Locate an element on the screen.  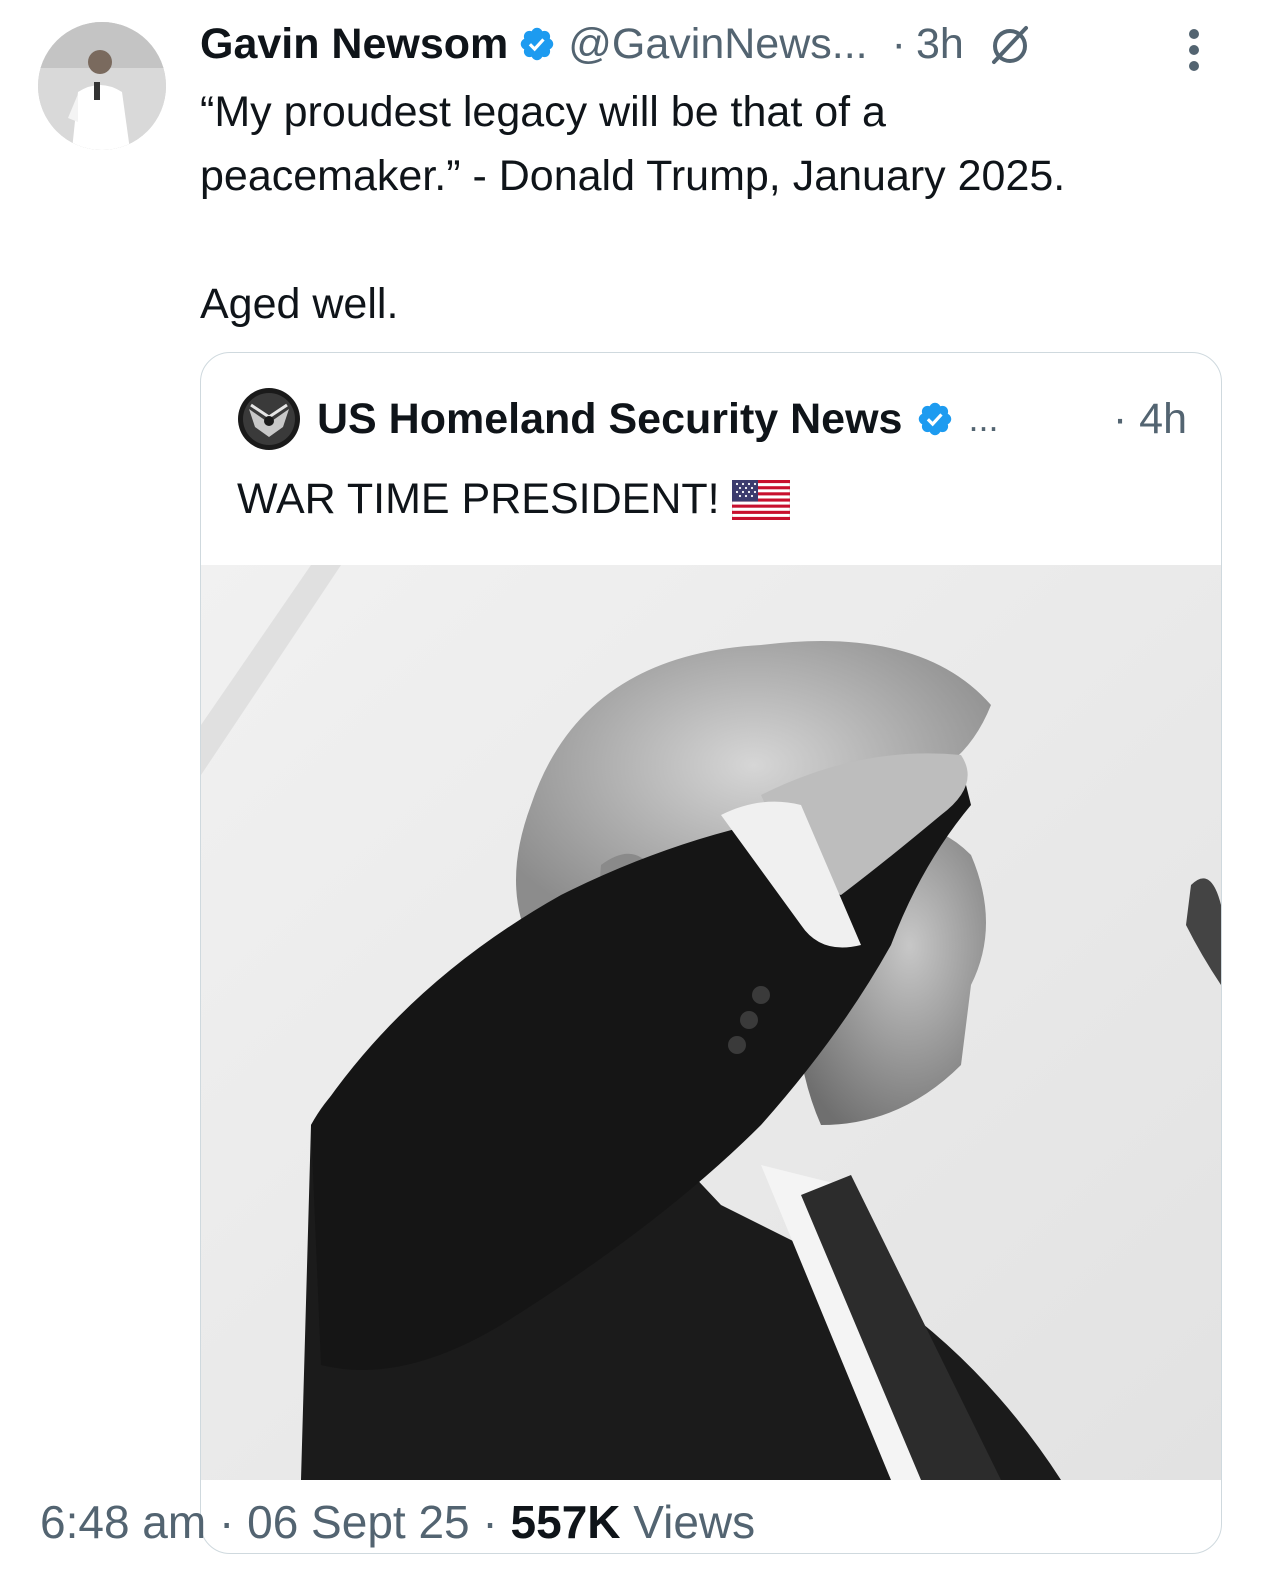
post-time: 6:48 am is located at coordinates (123, 1522).